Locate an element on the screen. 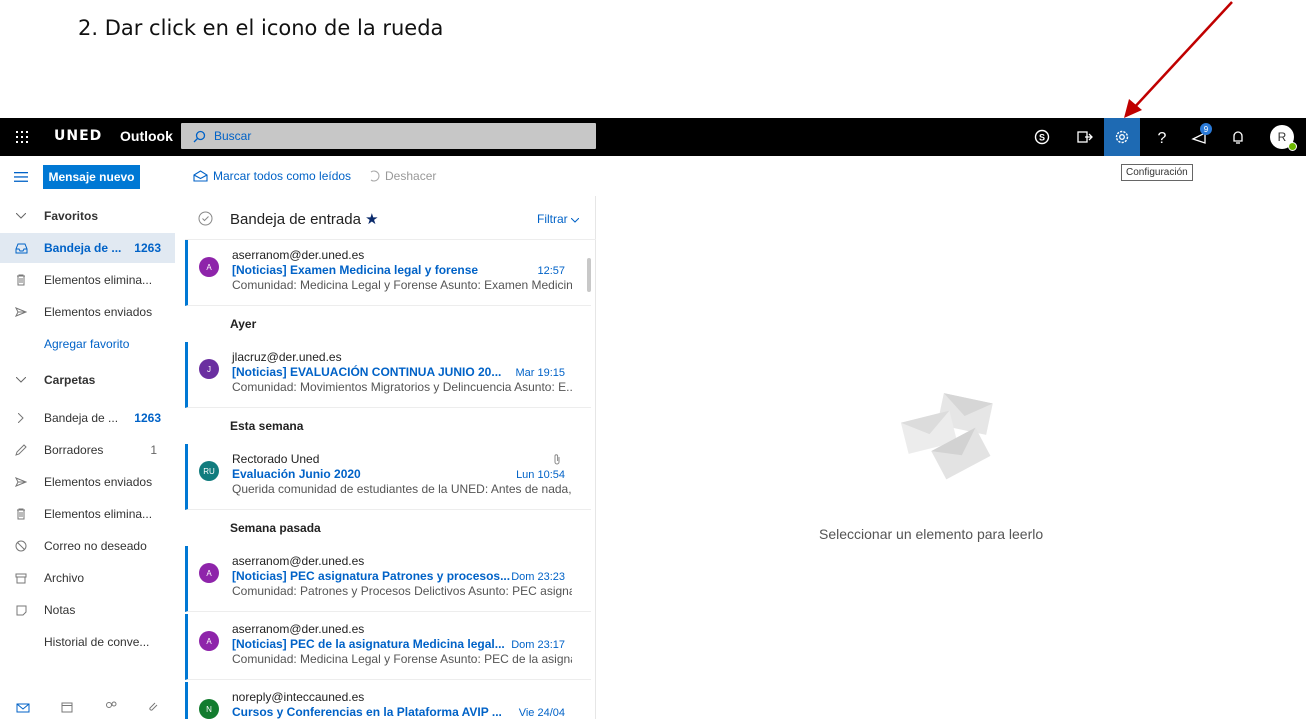 This screenshot has height=719, width=1306. message-list-header: Bandeja de entrada ★ Filtrar is located at coordinates (390, 218).